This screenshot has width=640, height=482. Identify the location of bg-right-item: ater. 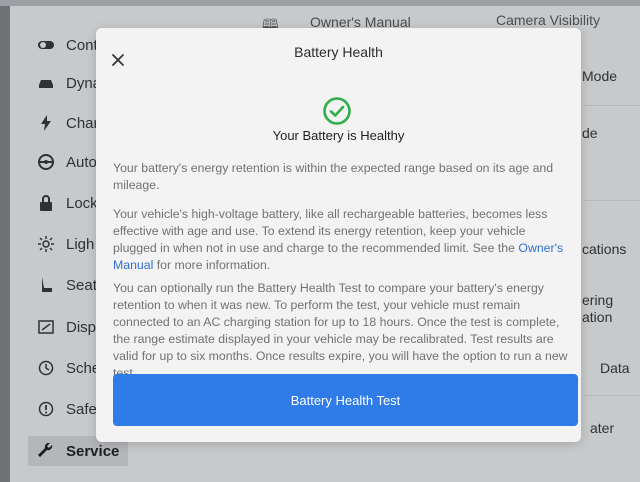
(602, 428).